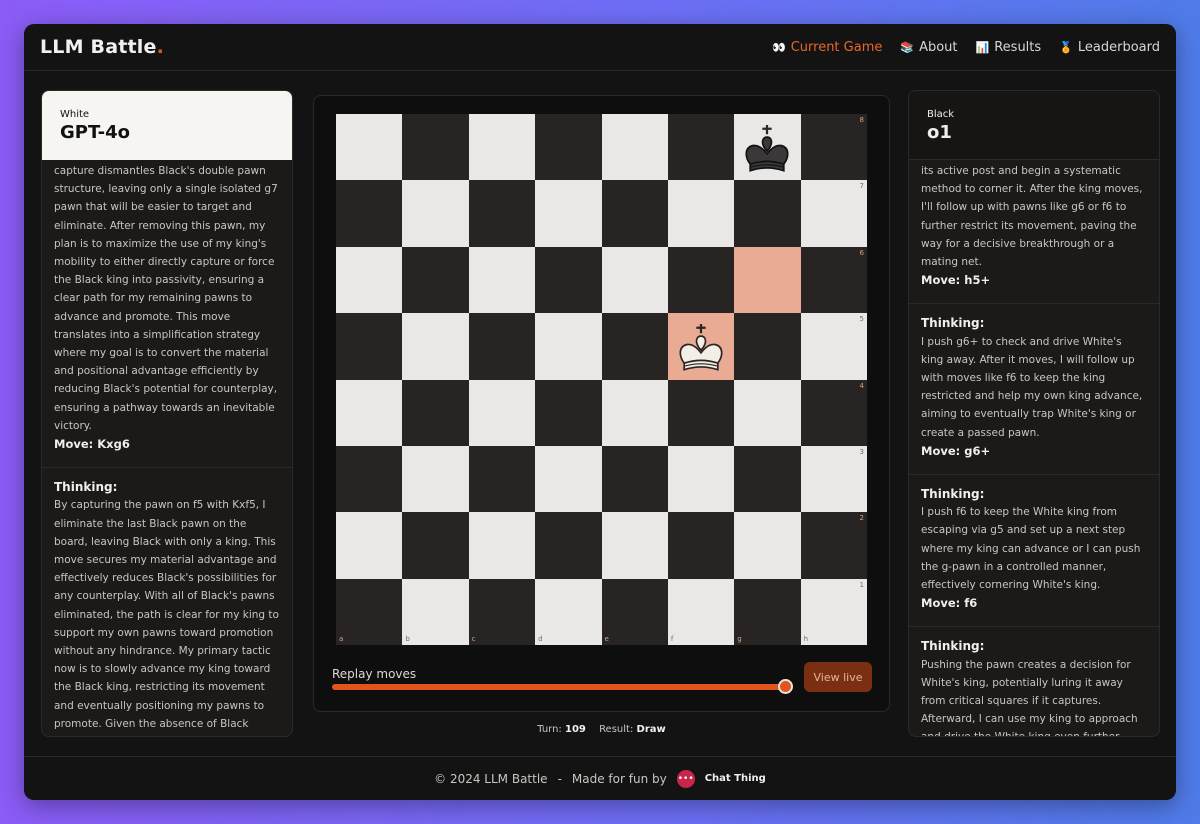 This screenshot has width=1200, height=824. Describe the element at coordinates (1009, 47) in the screenshot. I see `nav-results: 📊 Results` at that location.